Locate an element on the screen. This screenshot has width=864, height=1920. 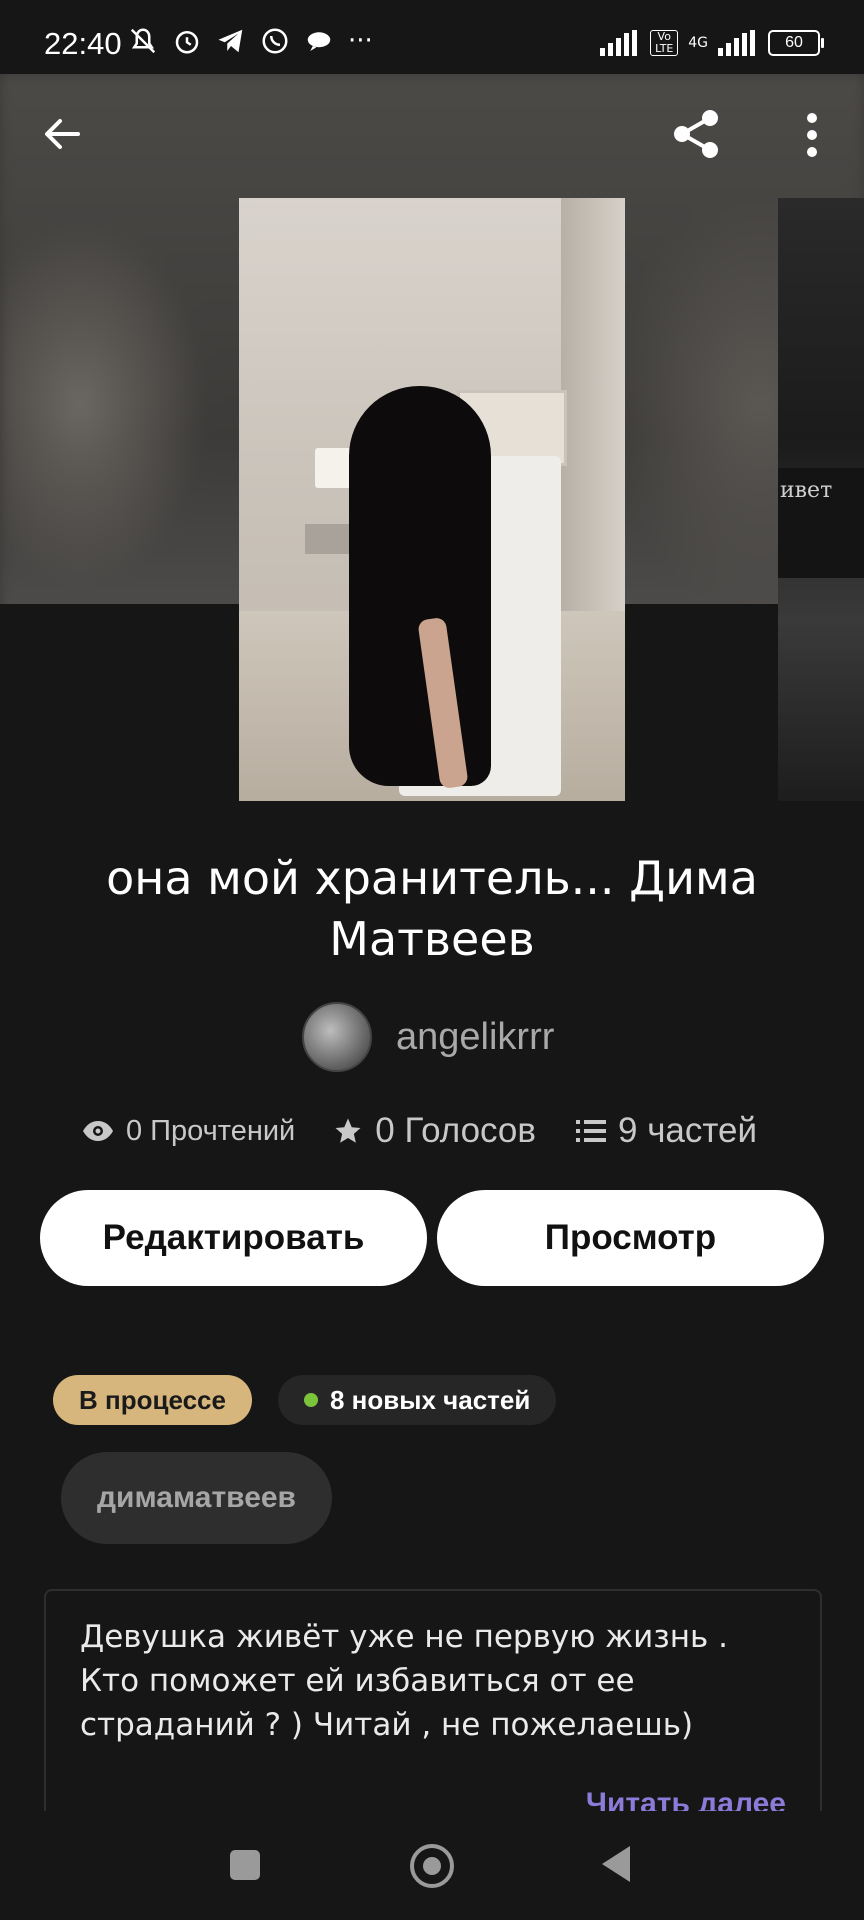
avatar is located at coordinates (337, 1037).